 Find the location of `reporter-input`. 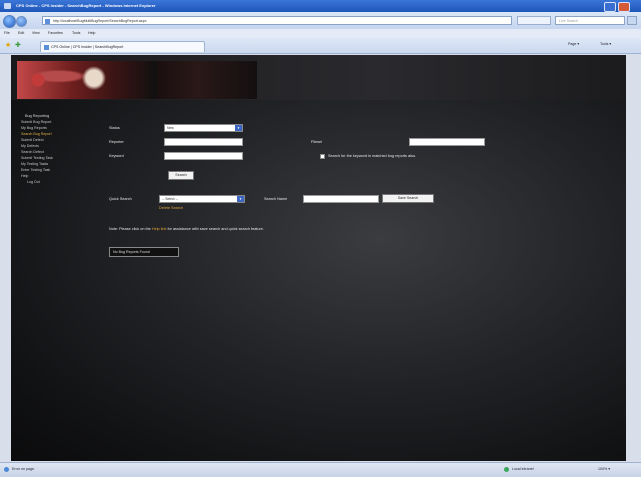

reporter-input is located at coordinates (203, 142).